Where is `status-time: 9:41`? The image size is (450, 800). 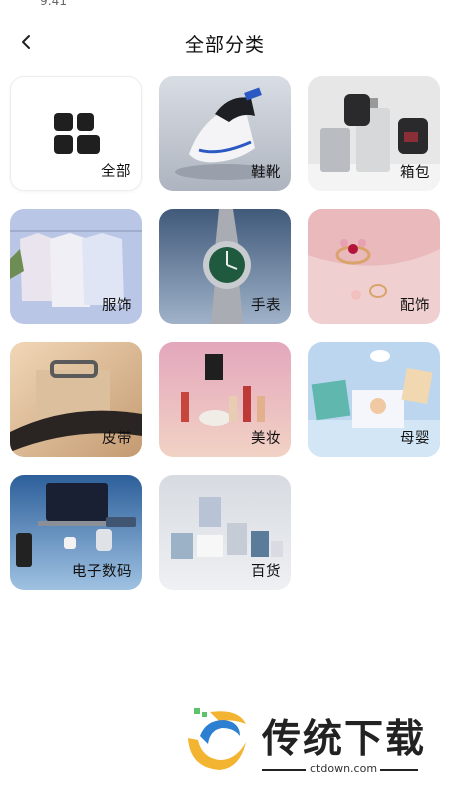
status-time: 9:41 is located at coordinates (53, 4).